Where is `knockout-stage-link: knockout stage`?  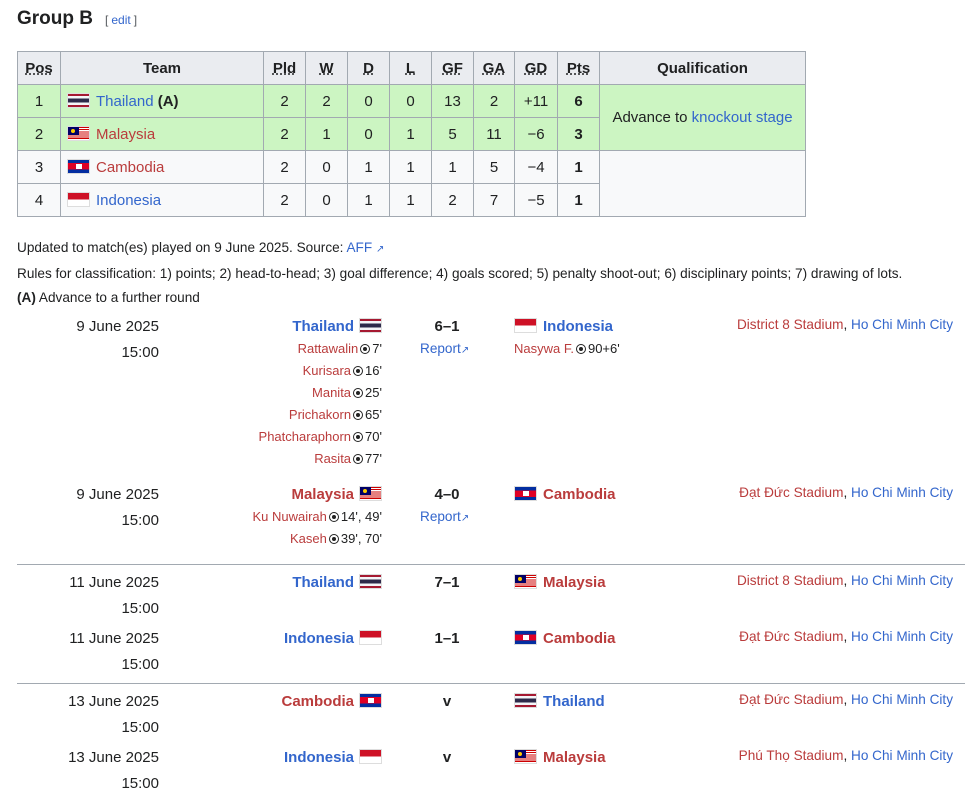 knockout-stage-link: knockout stage is located at coordinates (742, 117).